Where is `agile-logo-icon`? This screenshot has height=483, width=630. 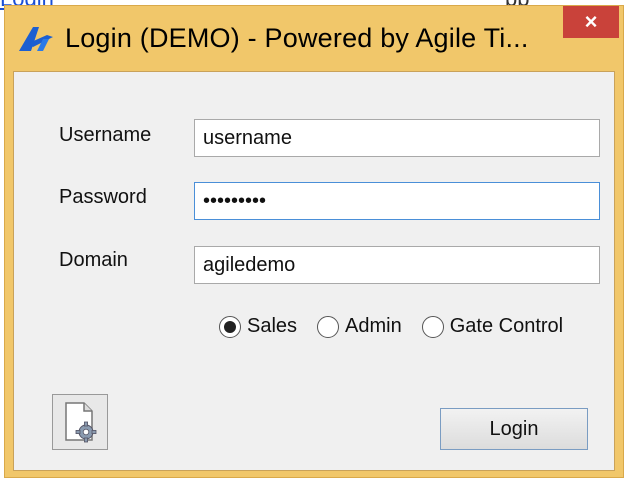 agile-logo-icon is located at coordinates (36, 39).